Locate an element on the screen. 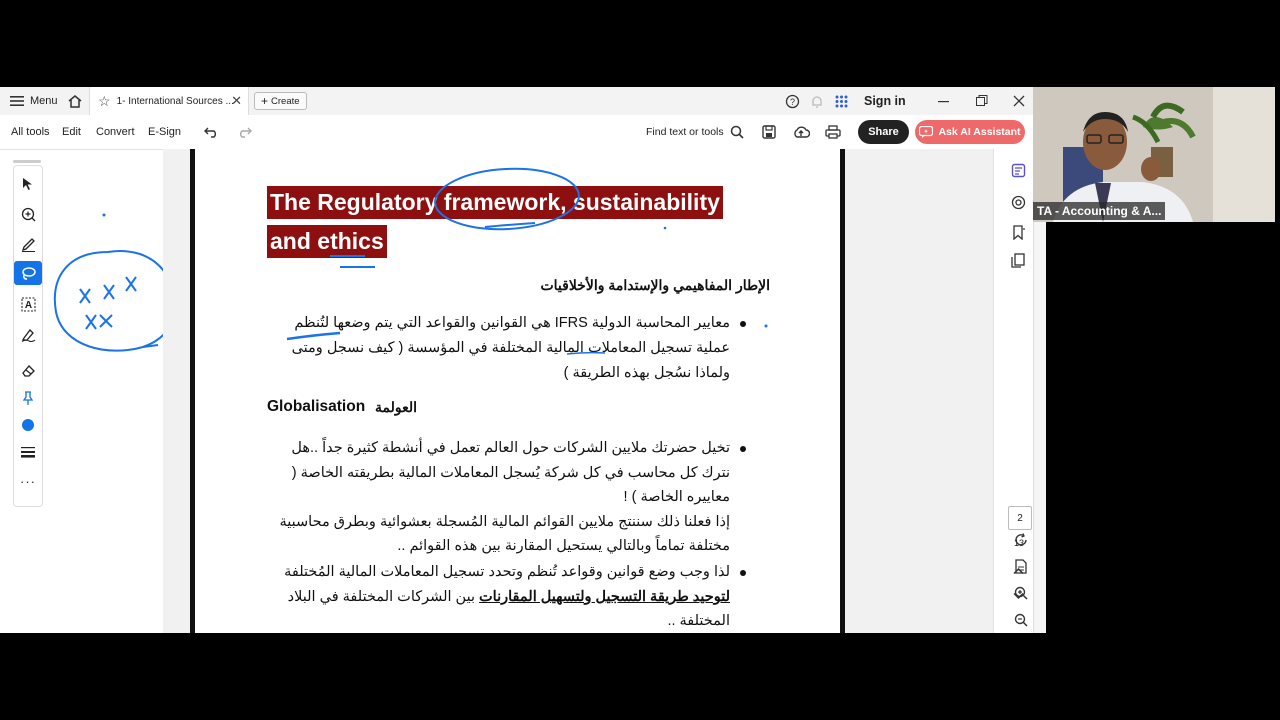  pin-tool is located at coordinates (28, 398).